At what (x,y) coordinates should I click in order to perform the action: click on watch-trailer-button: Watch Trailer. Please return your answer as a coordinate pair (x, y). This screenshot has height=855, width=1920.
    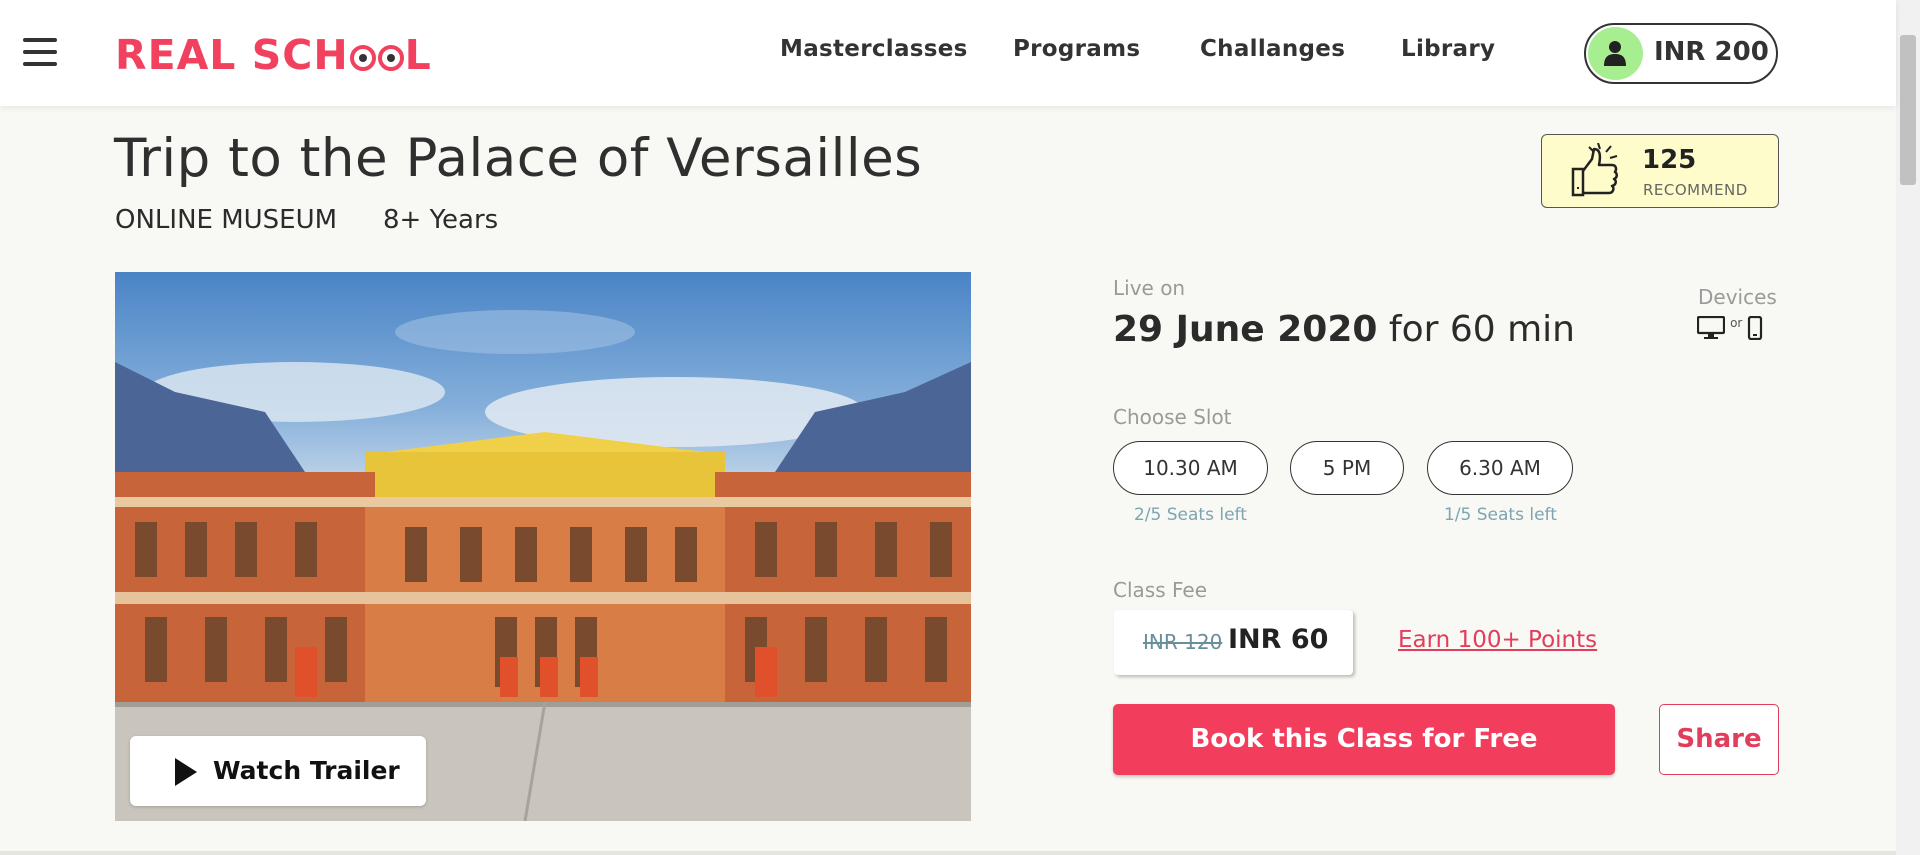
    Looking at the image, I should click on (278, 771).